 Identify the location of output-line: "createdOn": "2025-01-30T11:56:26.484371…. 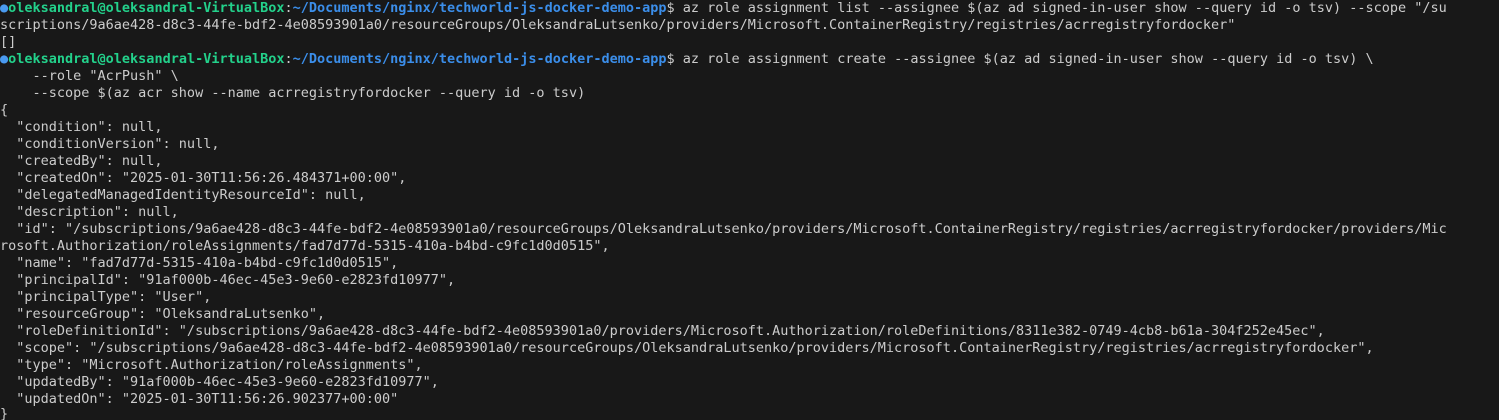
(203, 178).